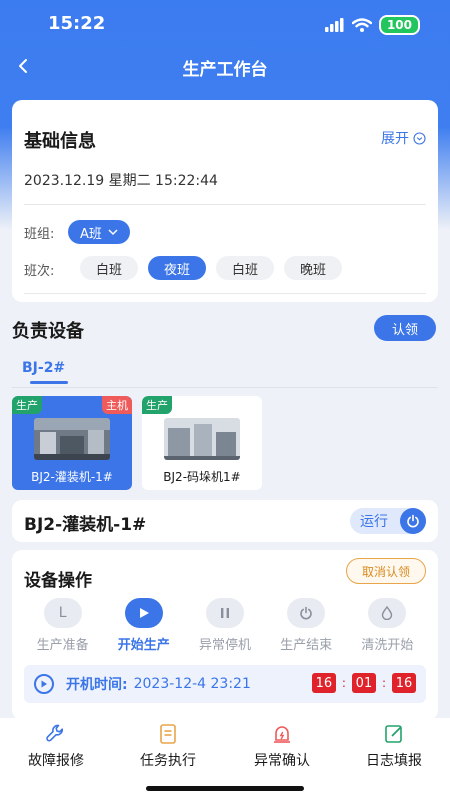 The height and width of the screenshot is (800, 450). What do you see at coordinates (85, 525) in the screenshot?
I see `current-device-name: BJ2-灌装机-1#` at bounding box center [85, 525].